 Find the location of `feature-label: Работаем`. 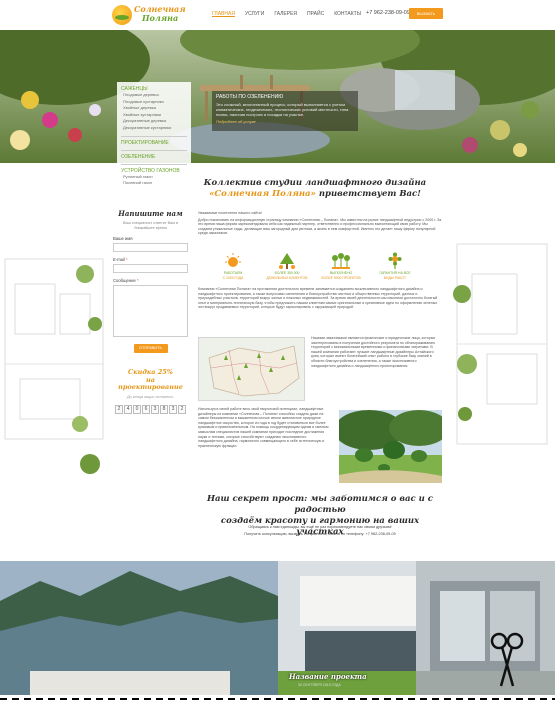

feature-label: Работаем is located at coordinates (233, 273).